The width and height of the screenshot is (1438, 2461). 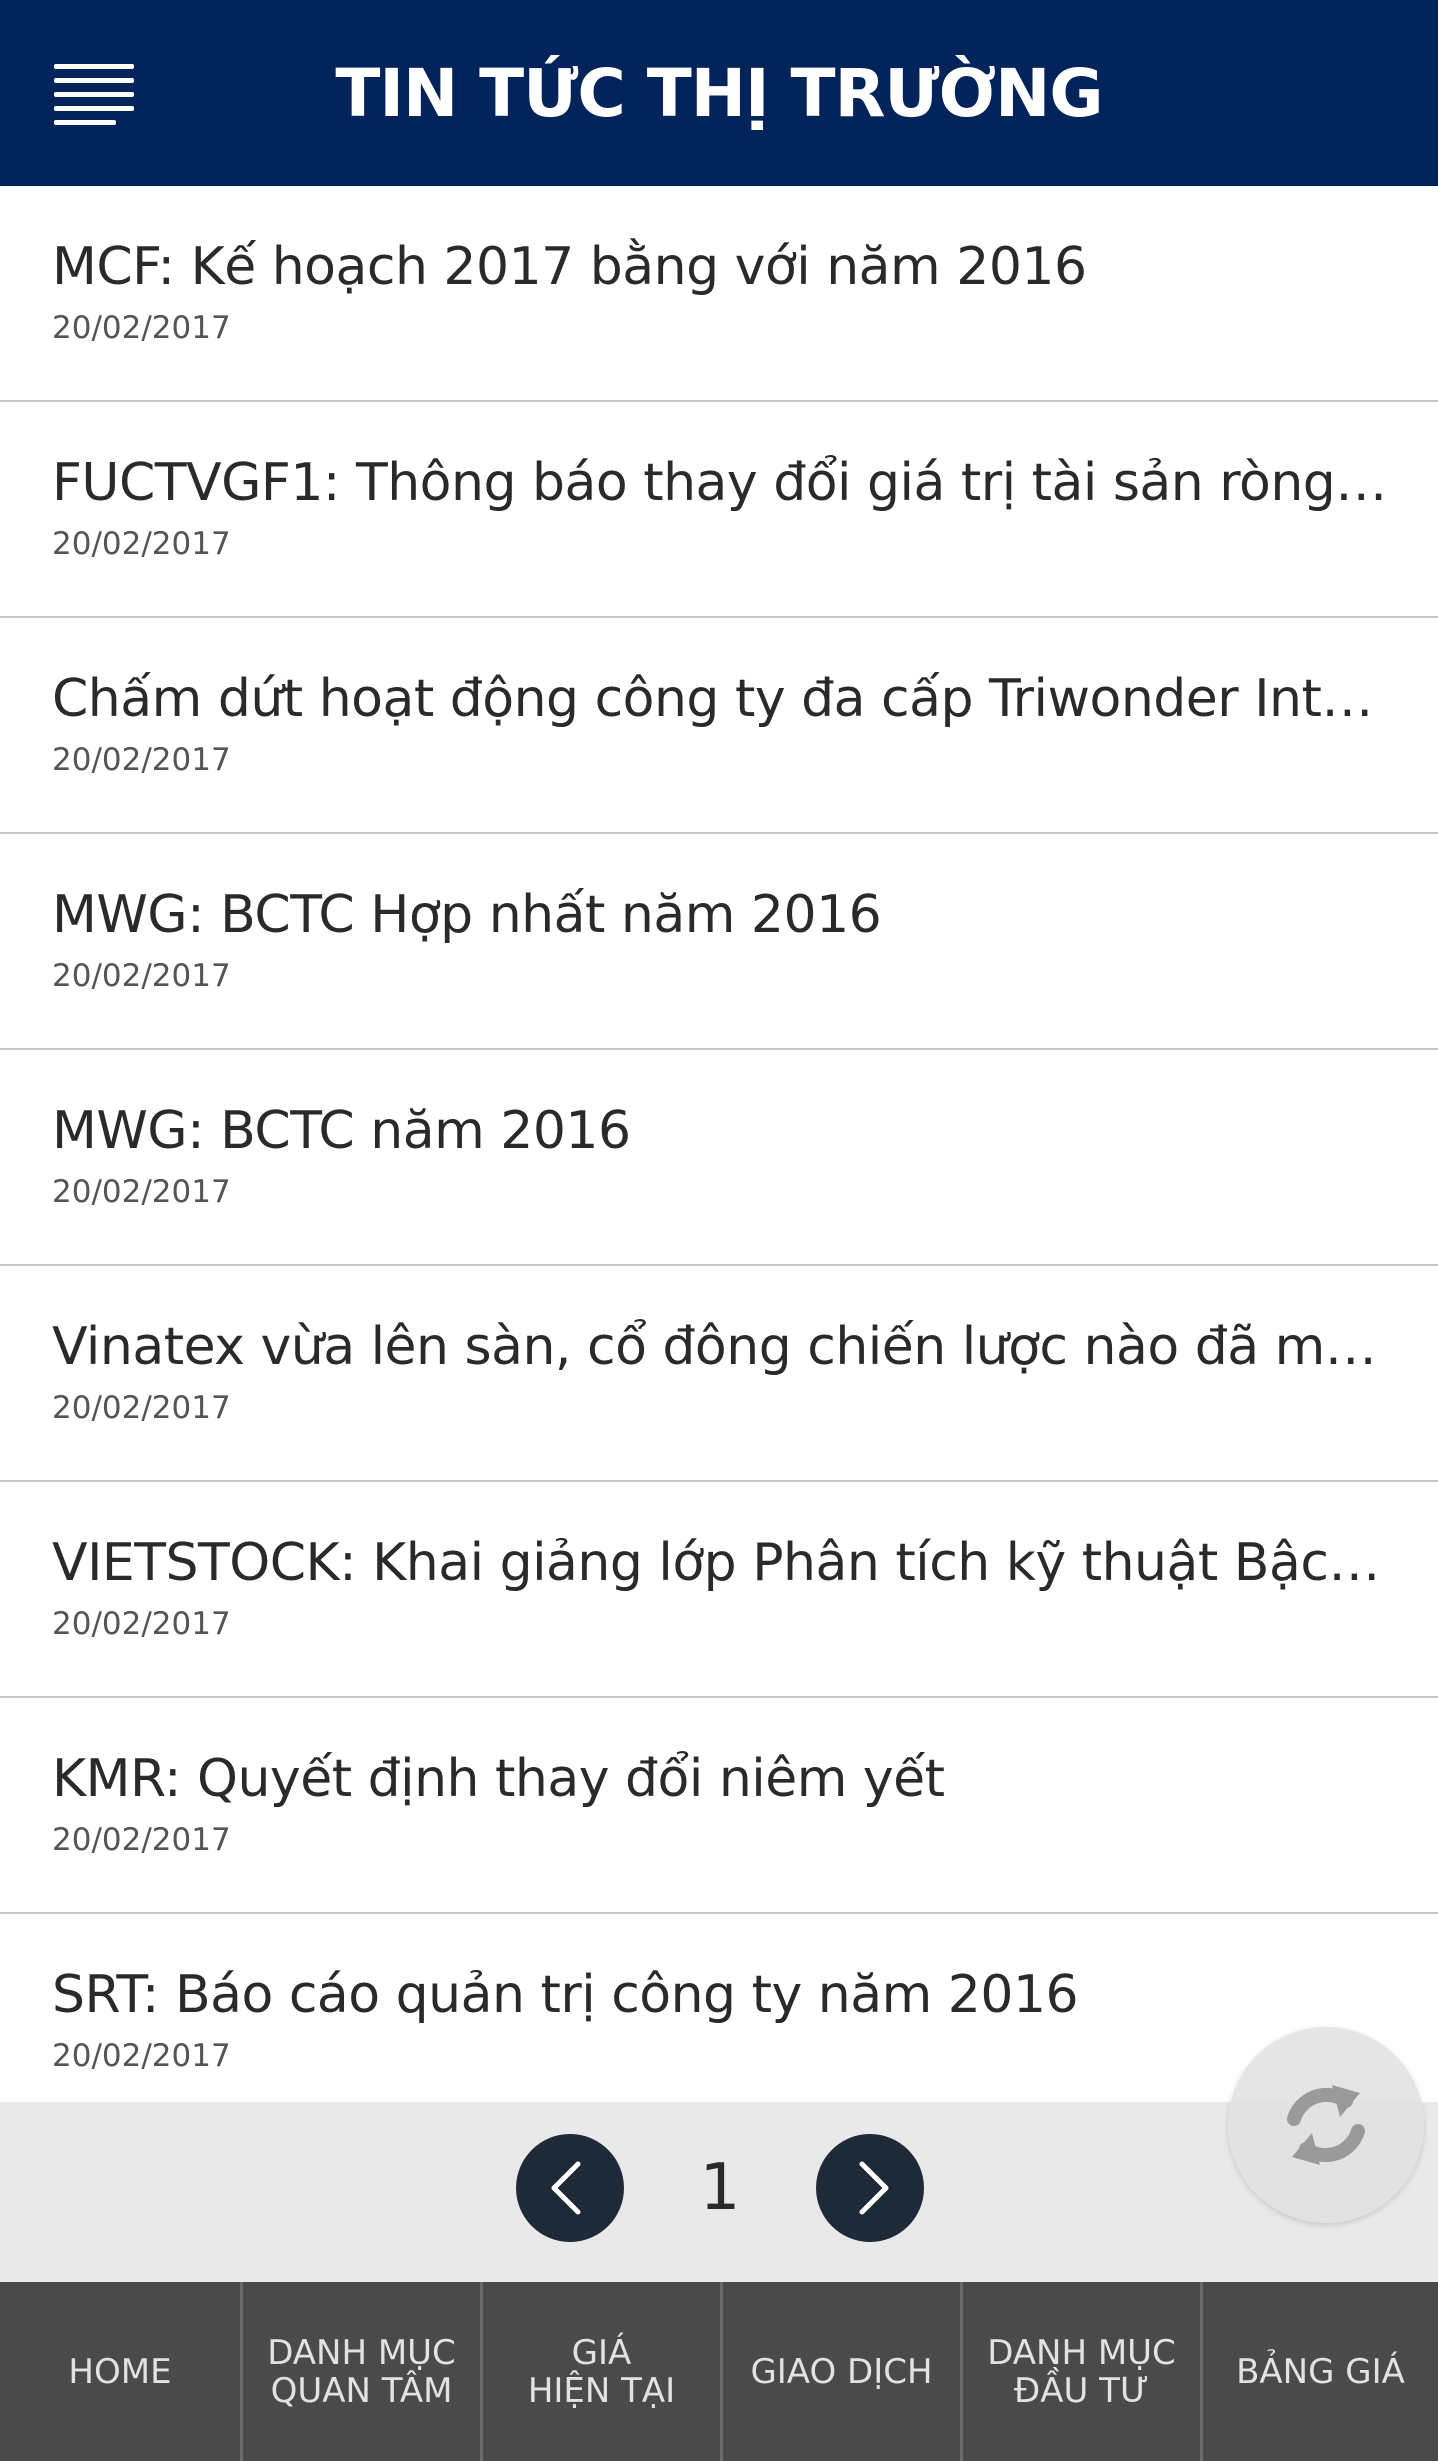 I want to click on nav-label: GIAO DỊCH, so click(x=841, y=2371).